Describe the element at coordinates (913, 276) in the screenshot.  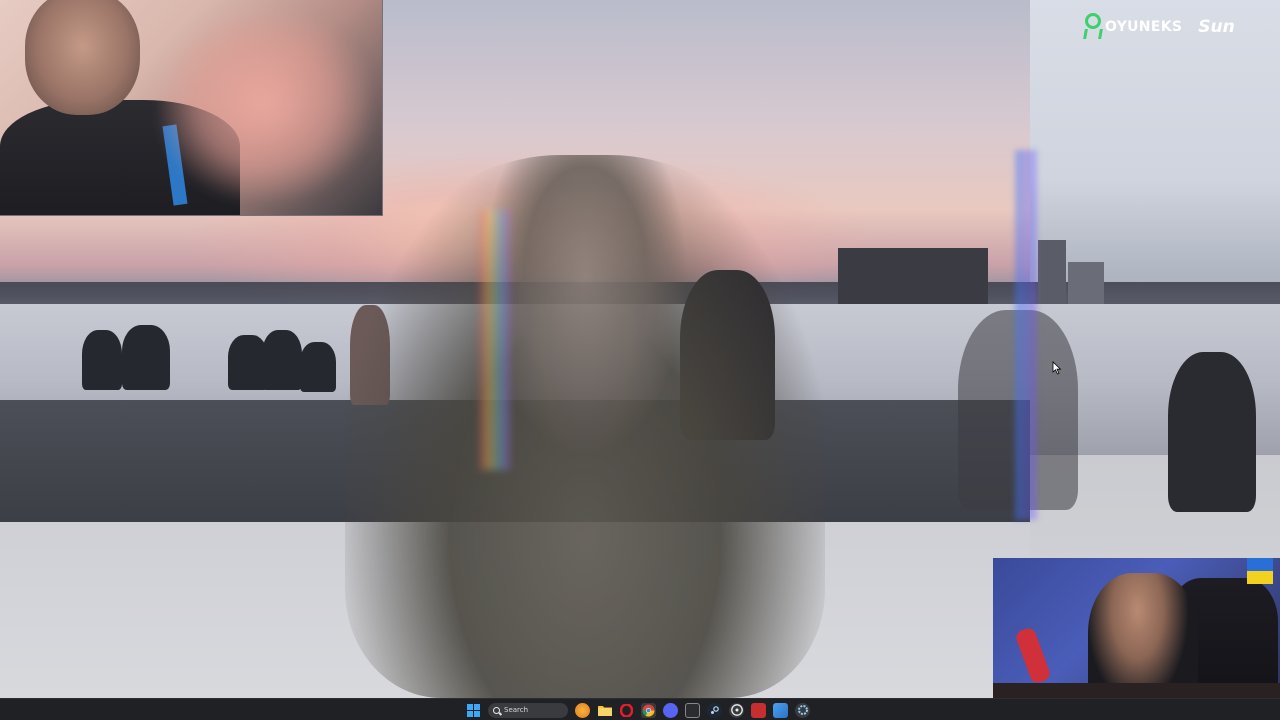
I see `station-building` at that location.